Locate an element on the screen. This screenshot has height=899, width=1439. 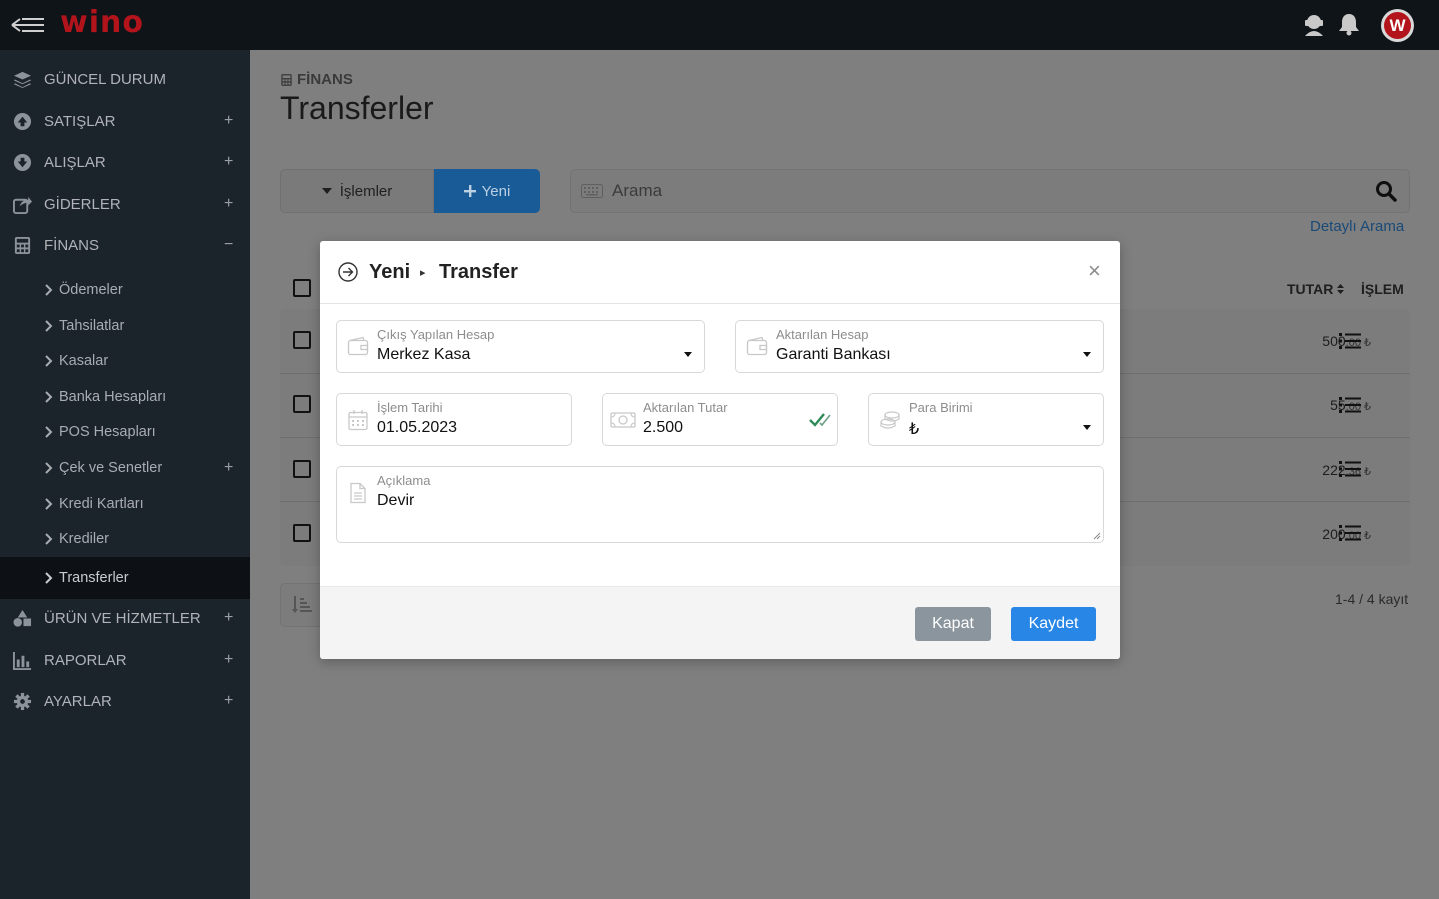
sidebar-subitem-label: Tahsilatlar is located at coordinates (92, 326).